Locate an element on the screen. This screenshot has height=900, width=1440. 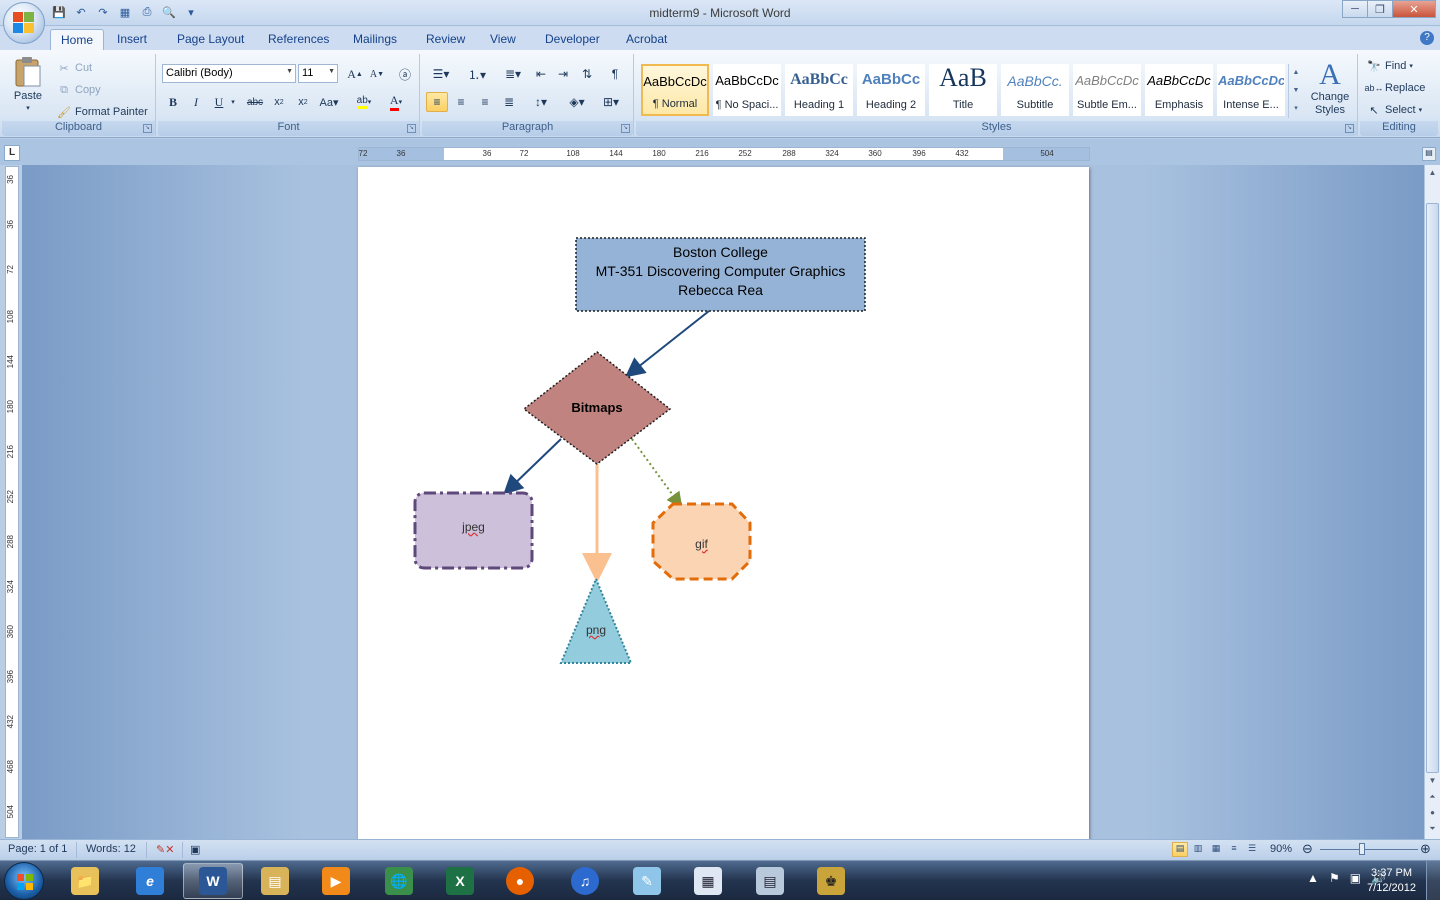
decrease-indent-icon: ⇤ is located at coordinates (541, 74).